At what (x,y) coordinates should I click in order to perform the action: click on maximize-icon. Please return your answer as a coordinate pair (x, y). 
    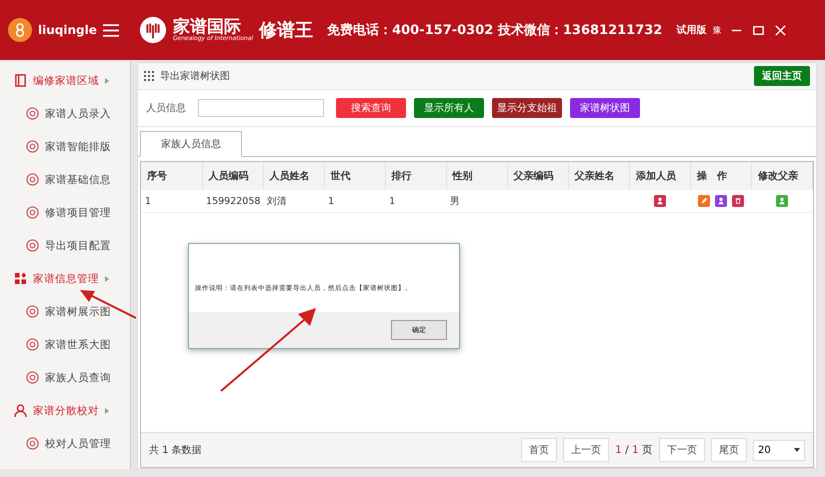
    Looking at the image, I should click on (759, 30).